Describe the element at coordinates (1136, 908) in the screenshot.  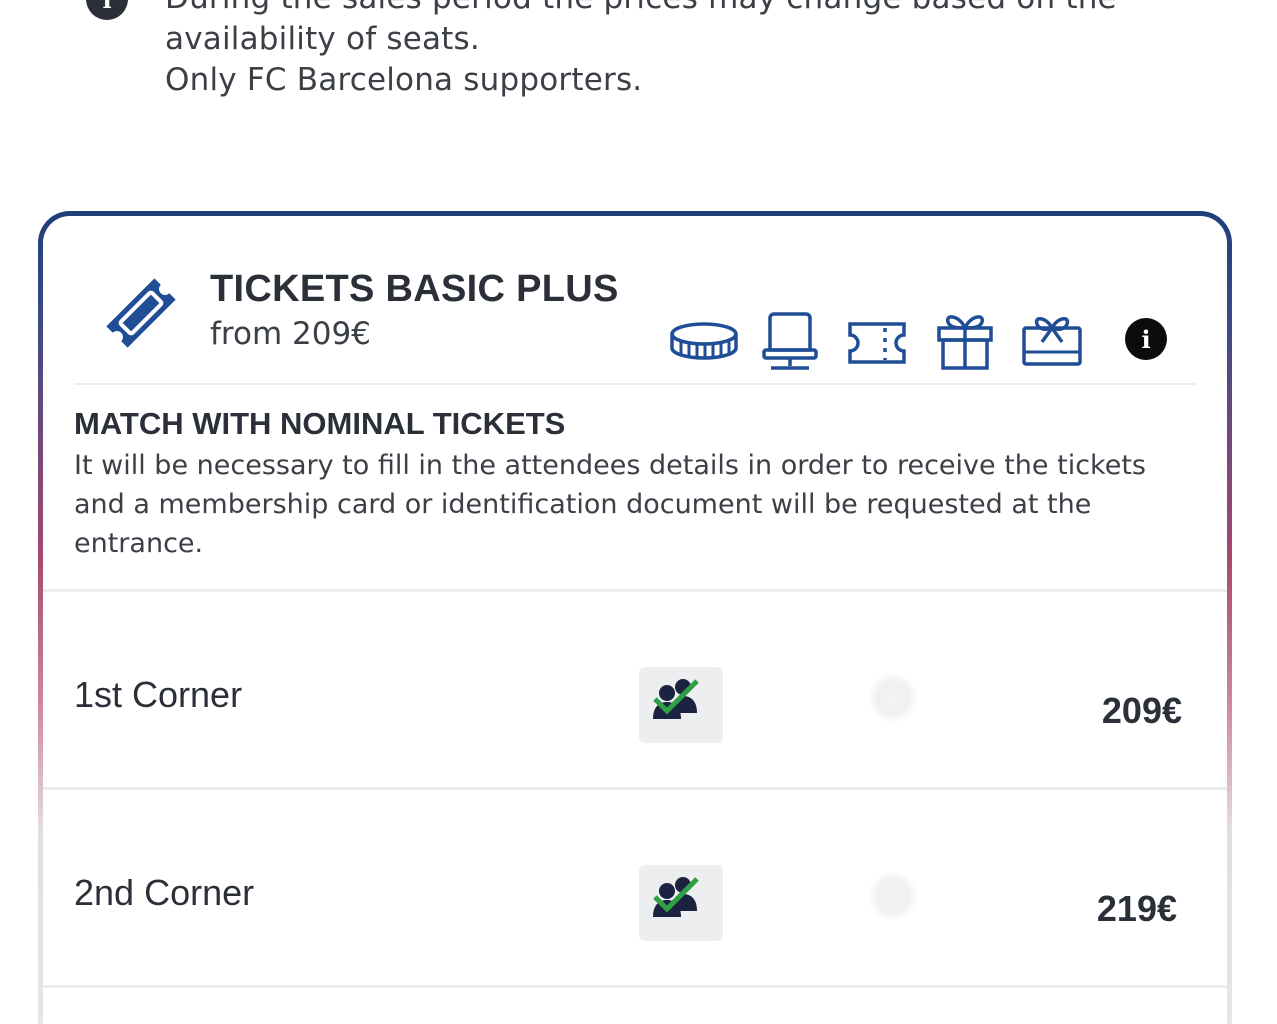
I see `seat-option-price: 219€` at that location.